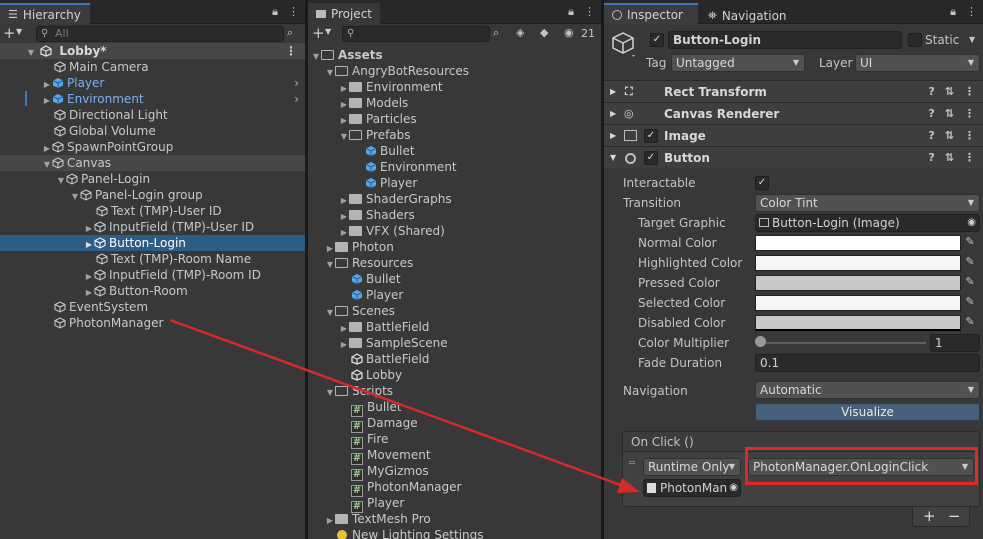 Image resolution: width=983 pixels, height=539 pixels. I want to click on tag-dropdown: Untagged ▼, so click(738, 63).